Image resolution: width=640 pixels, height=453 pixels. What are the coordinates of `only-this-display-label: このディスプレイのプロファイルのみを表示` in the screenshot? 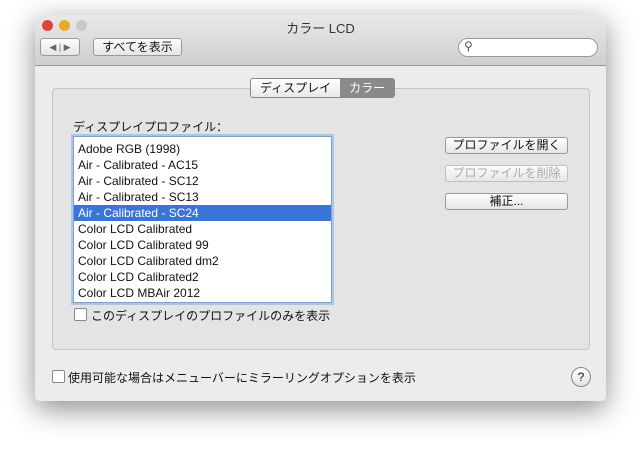 It's located at (211, 316).